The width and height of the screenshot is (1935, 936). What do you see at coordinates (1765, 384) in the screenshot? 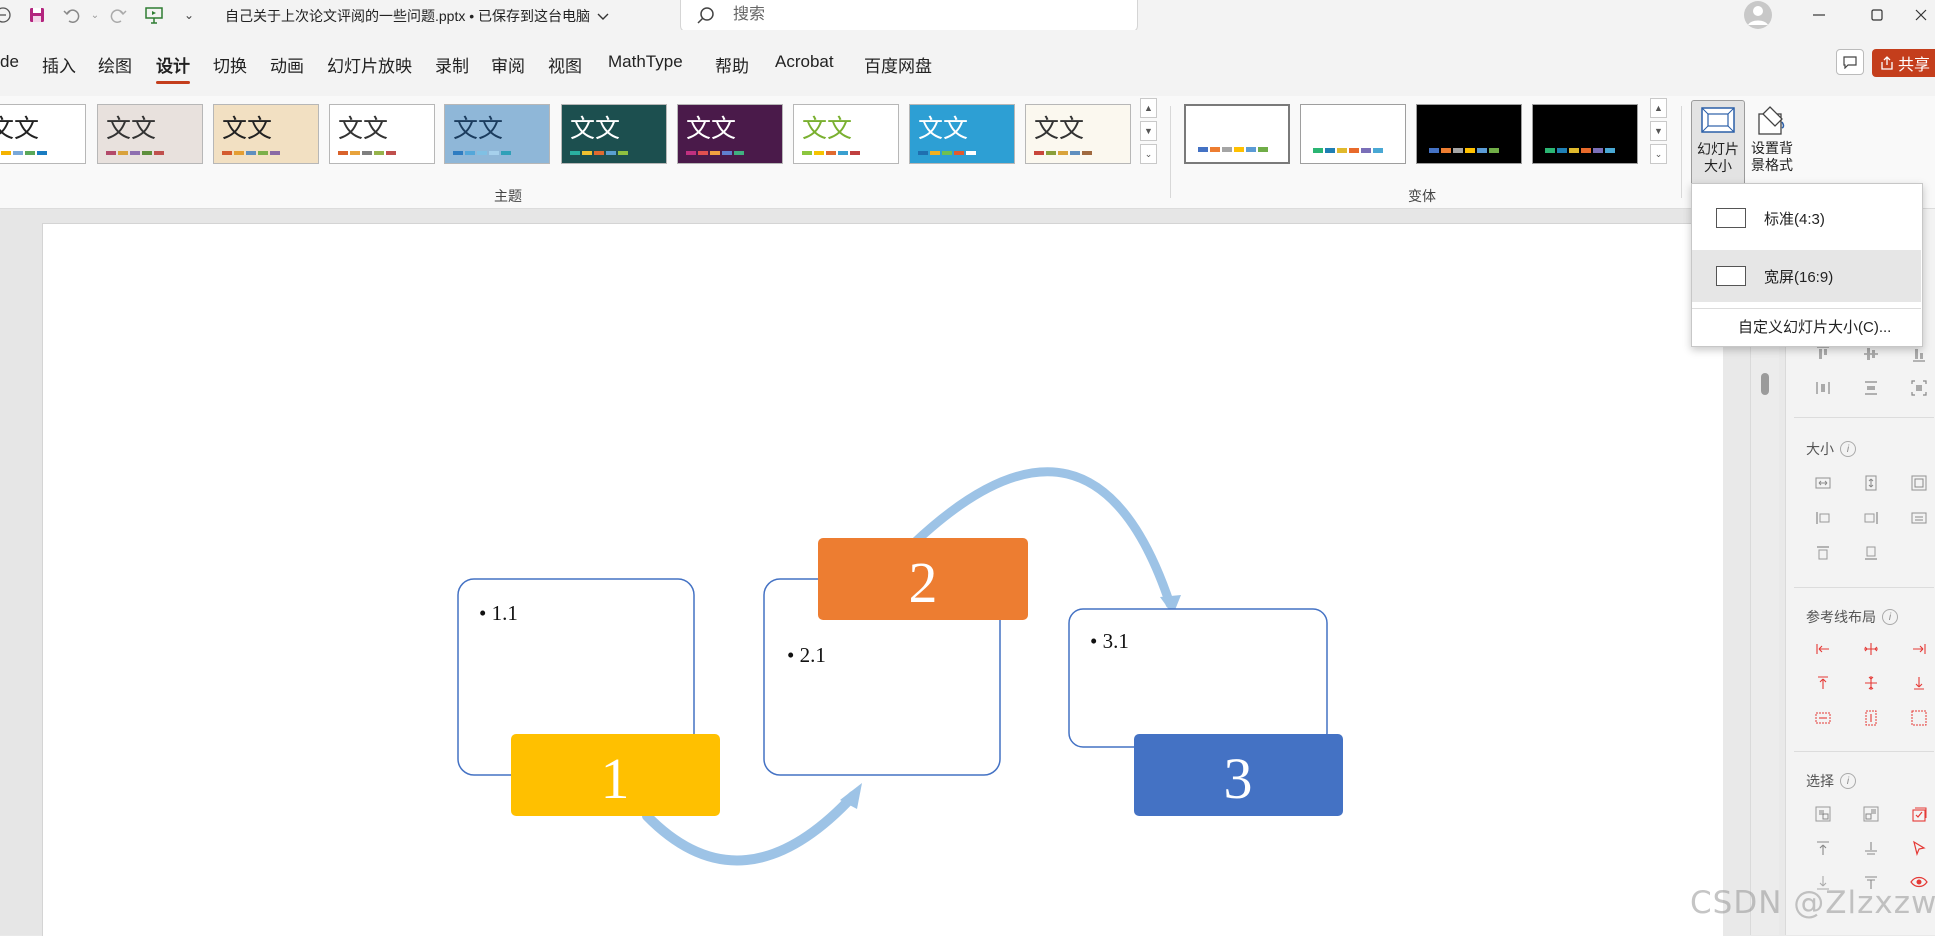
I see `scrollbar-thumb` at bounding box center [1765, 384].